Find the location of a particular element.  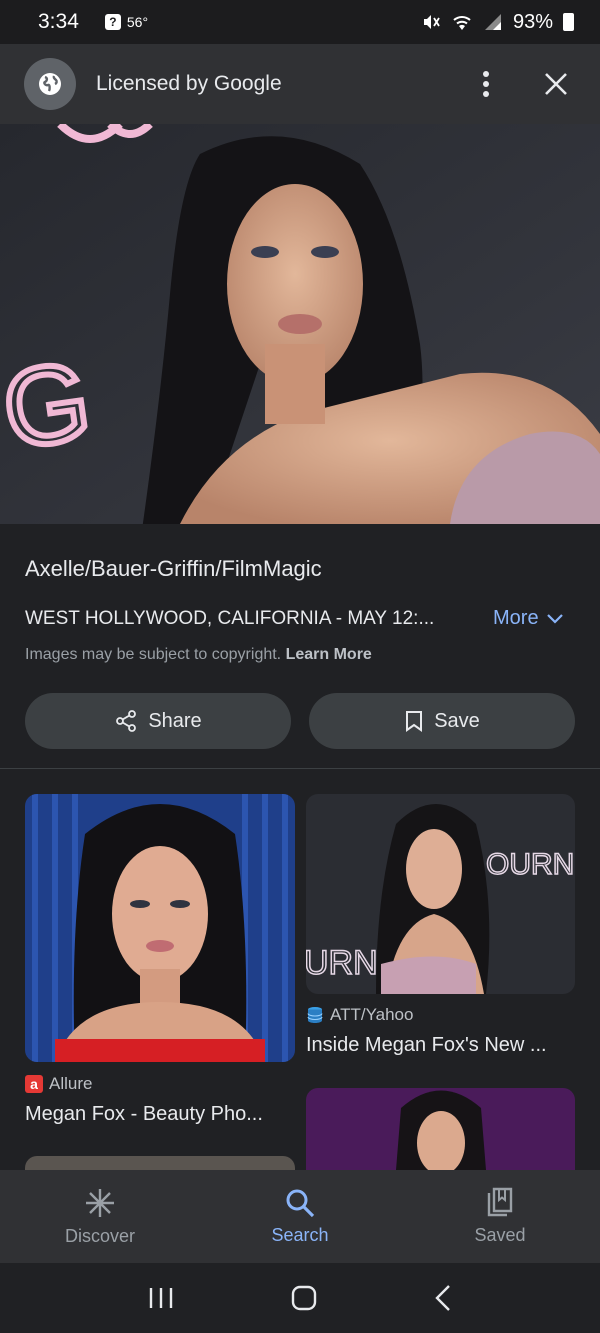

nav-saved: Saved is located at coordinates (500, 1216).